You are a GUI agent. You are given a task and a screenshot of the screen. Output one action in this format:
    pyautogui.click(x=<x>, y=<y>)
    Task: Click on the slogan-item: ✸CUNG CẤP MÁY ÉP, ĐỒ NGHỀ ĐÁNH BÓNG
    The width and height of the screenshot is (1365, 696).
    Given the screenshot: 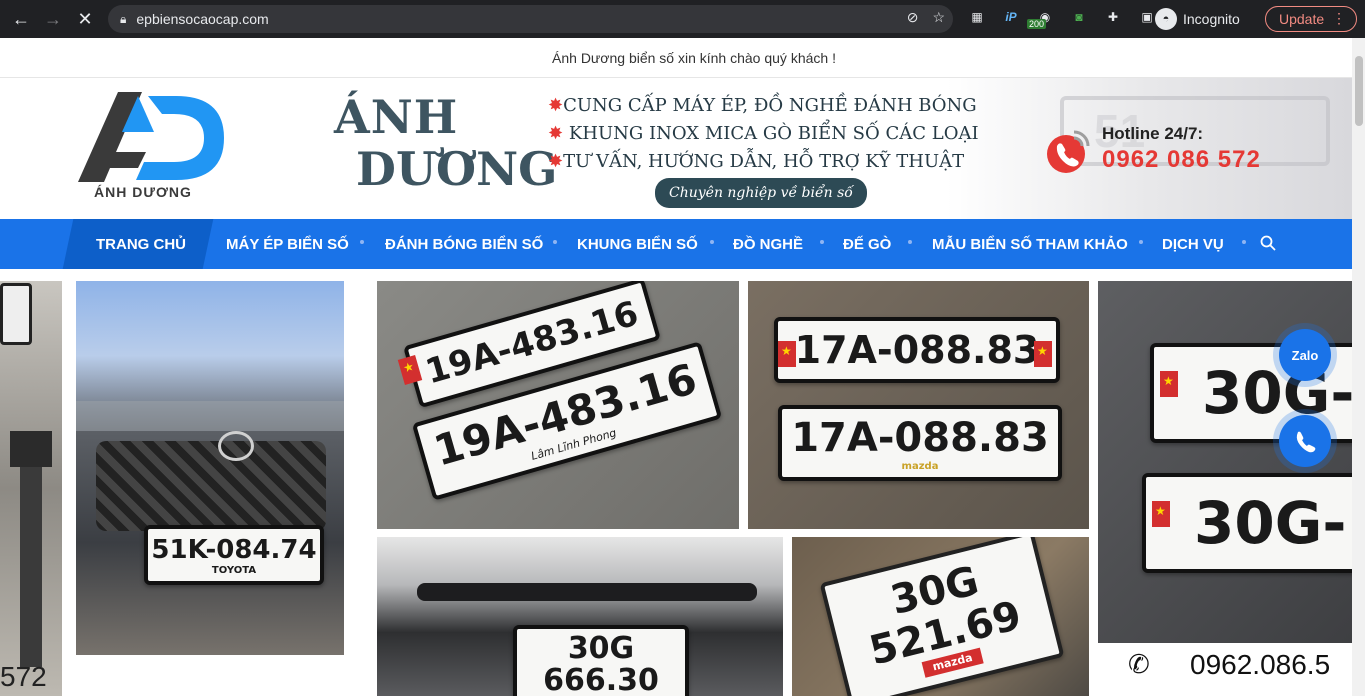 What is the action you would take?
    pyautogui.click(x=762, y=105)
    